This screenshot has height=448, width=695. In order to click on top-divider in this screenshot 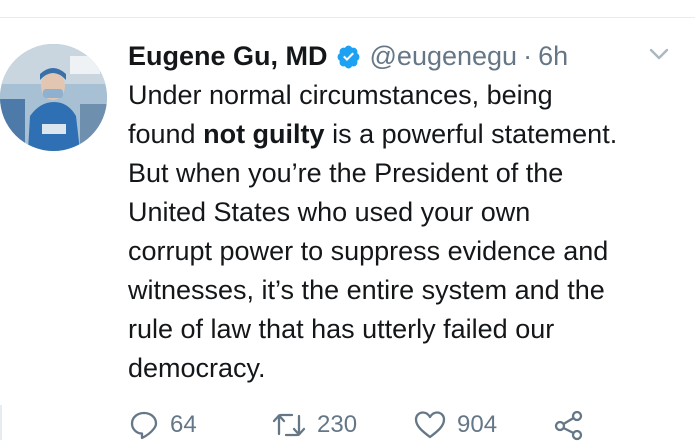, I will do `click(347, 17)`.